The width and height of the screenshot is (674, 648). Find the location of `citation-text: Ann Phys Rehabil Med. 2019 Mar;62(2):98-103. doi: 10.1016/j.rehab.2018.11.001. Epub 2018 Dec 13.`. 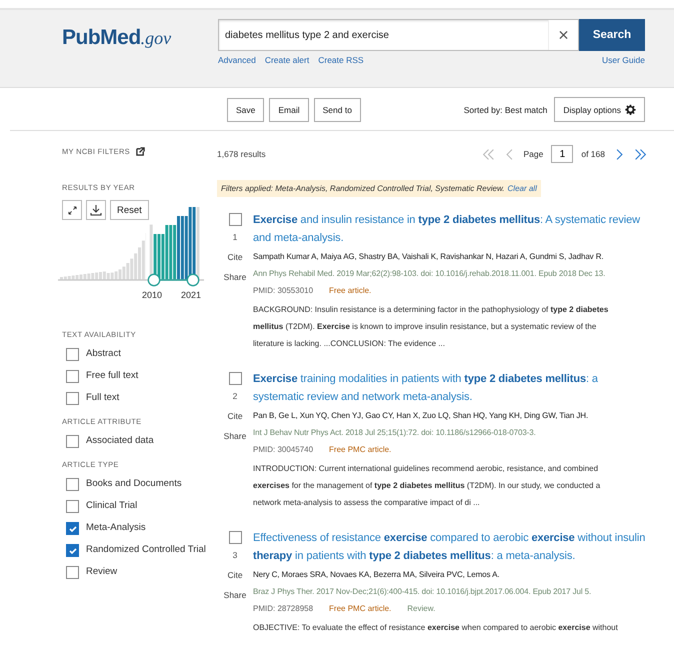

citation-text: Ann Phys Rehabil Med. 2019 Mar;62(2):98-103. doi: 10.1016/j.rehab.2018.11.001. Epub 2018 Dec 13. is located at coordinates (429, 274).